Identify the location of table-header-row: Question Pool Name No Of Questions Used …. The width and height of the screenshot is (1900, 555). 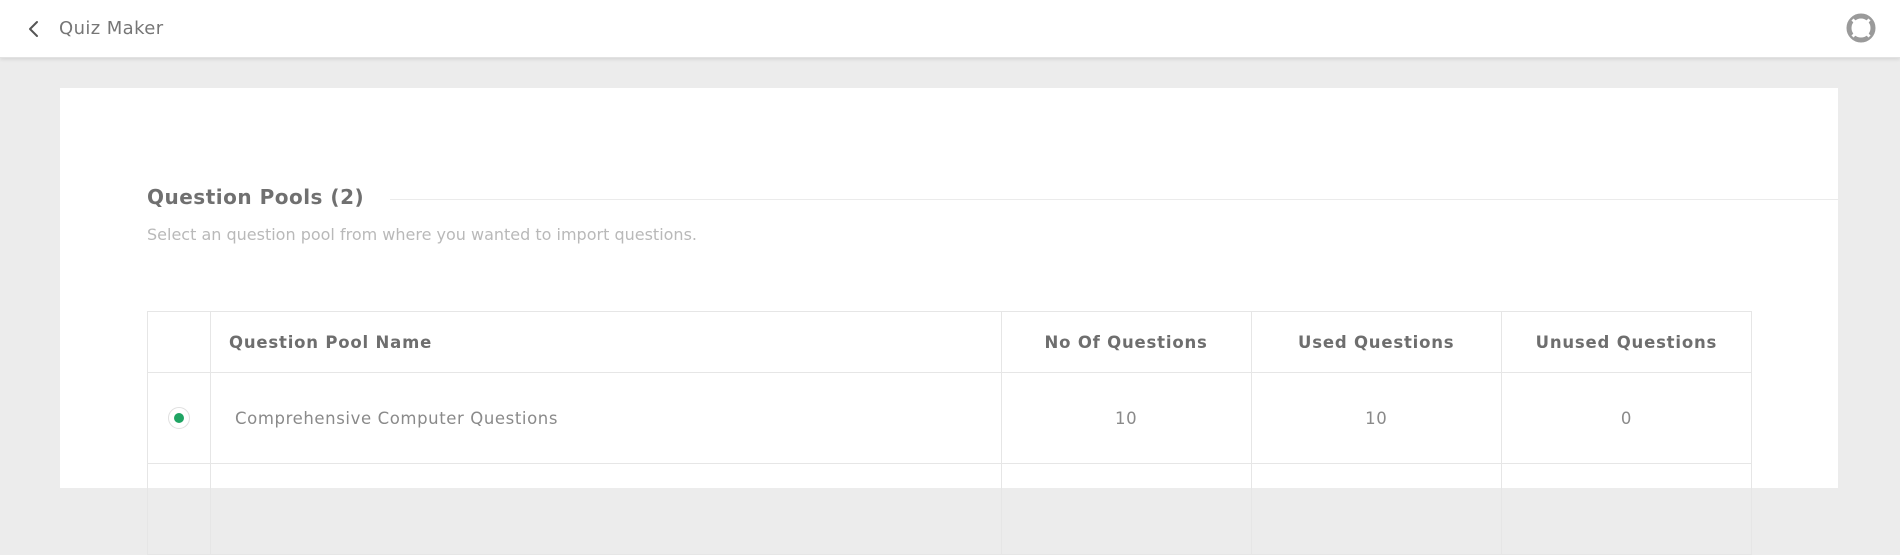
(949, 342).